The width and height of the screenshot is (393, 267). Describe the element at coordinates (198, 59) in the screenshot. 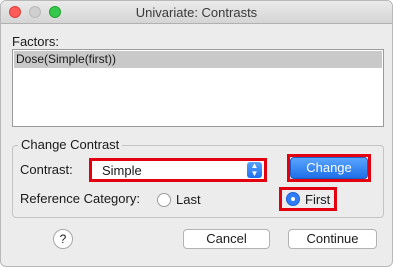

I see `factor-item-dose: Dose(Simple(first))` at that location.